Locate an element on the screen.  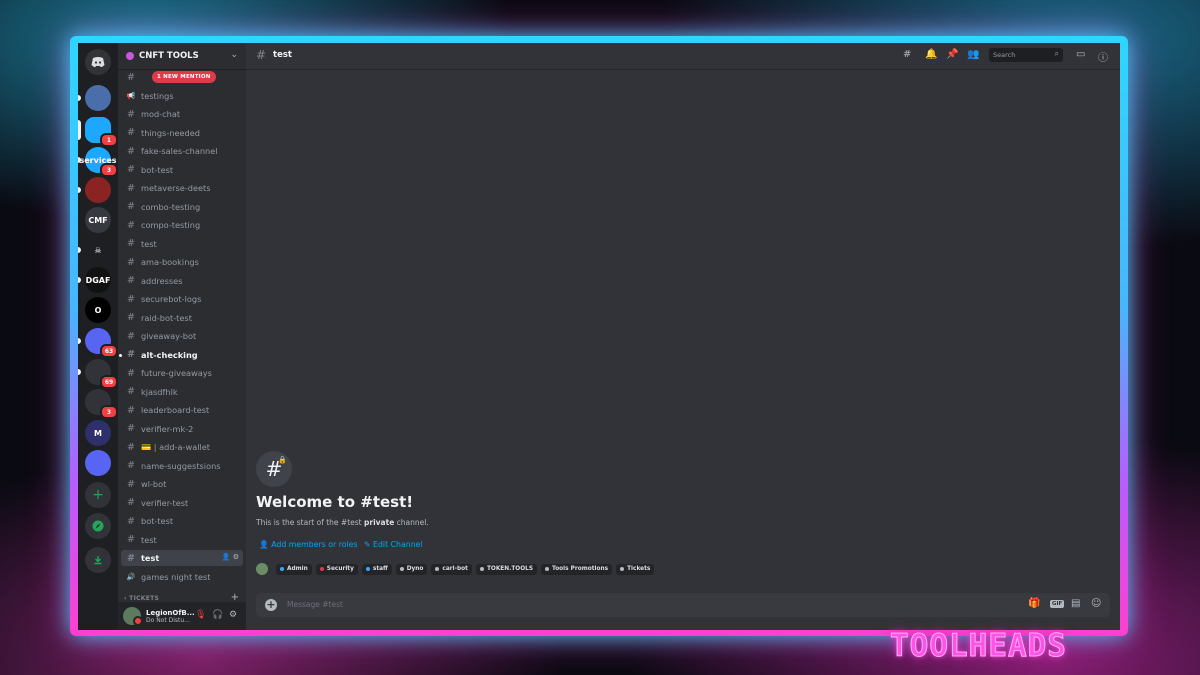
inbox-icon: ▭ is located at coordinates (1080, 54).